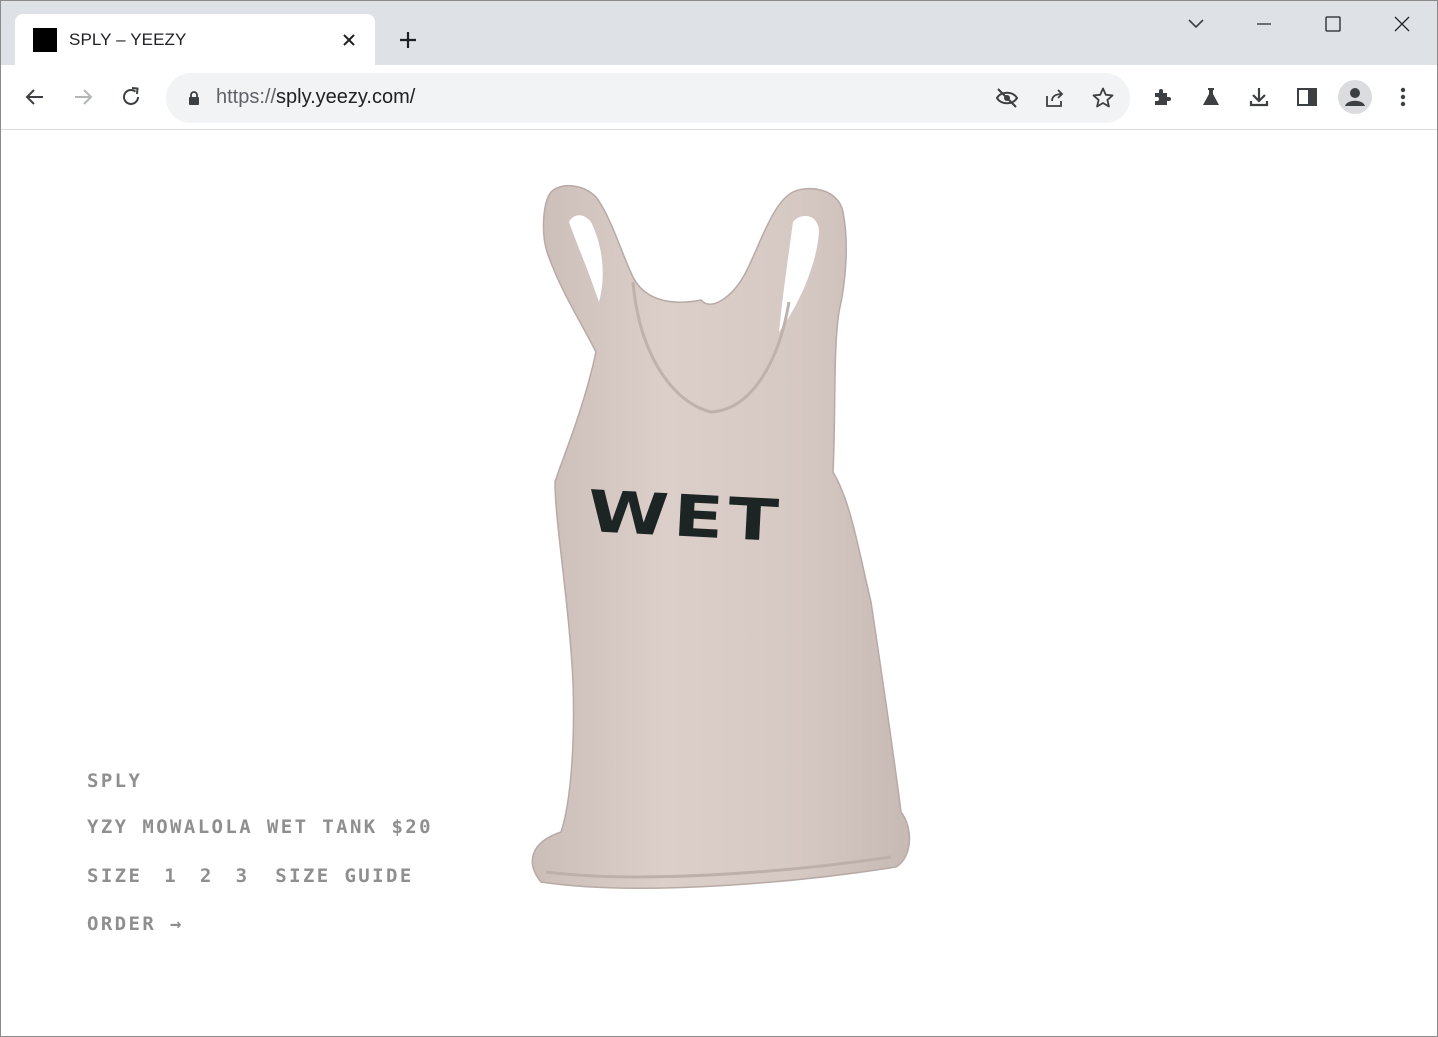  Describe the element at coordinates (1333, 24) in the screenshot. I see `maximize-icon` at that location.